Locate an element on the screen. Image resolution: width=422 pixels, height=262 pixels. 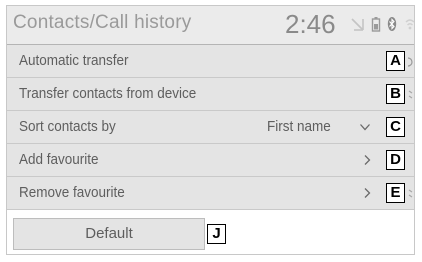
transfer-contacts-row: Transfer contacts from device B is located at coordinates (210, 94).